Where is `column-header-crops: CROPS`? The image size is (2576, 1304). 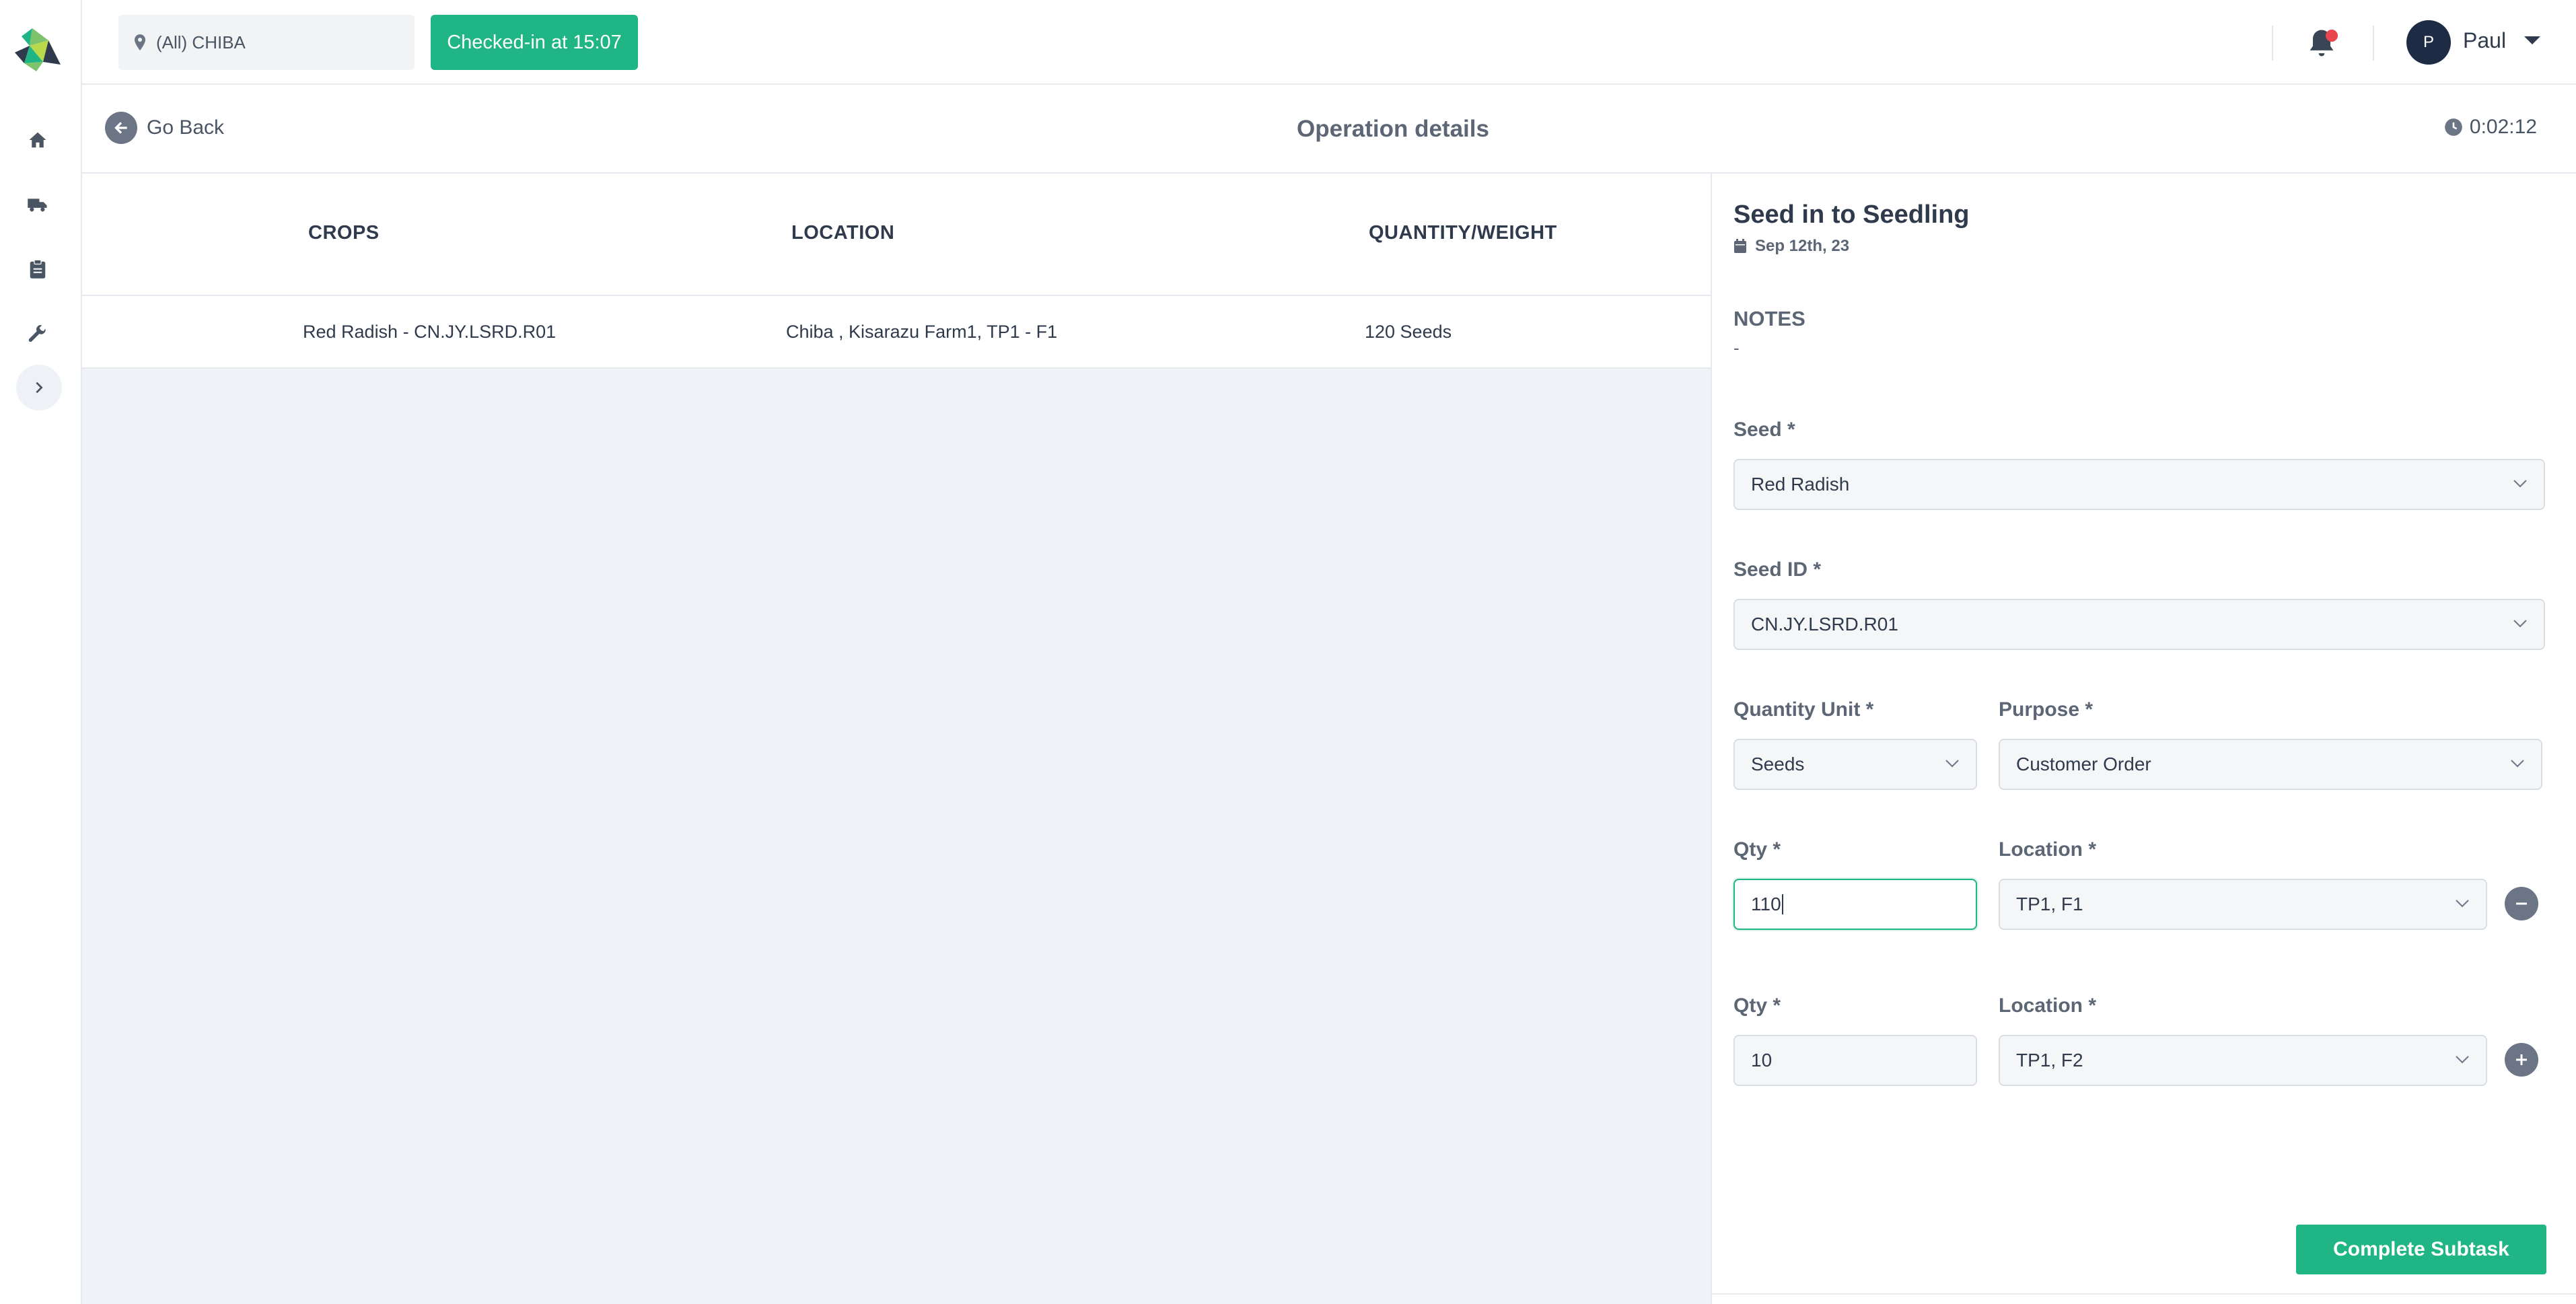
column-header-crops: CROPS is located at coordinates (344, 233).